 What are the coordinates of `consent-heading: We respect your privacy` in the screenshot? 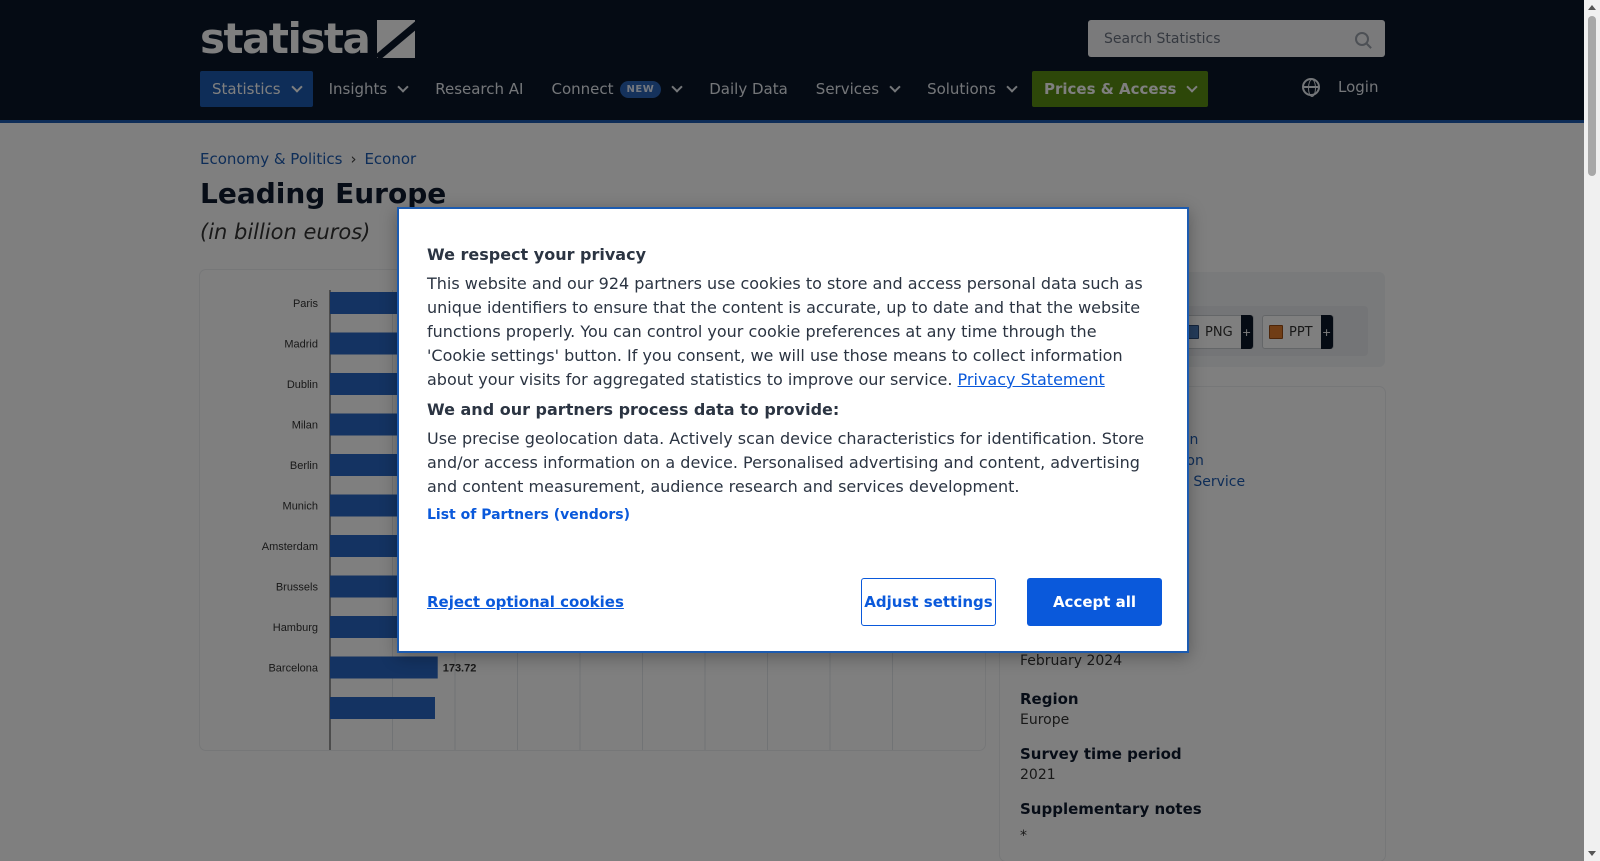 It's located at (537, 254).